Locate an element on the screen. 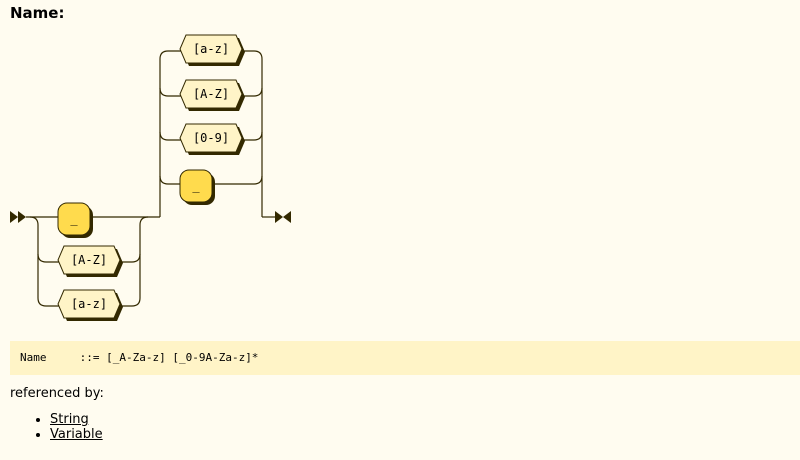 The width and height of the screenshot is (800, 460). ebnf-definition: Name ::= [_A-Za-z] [_0-9A-Za-z]* is located at coordinates (405, 358).